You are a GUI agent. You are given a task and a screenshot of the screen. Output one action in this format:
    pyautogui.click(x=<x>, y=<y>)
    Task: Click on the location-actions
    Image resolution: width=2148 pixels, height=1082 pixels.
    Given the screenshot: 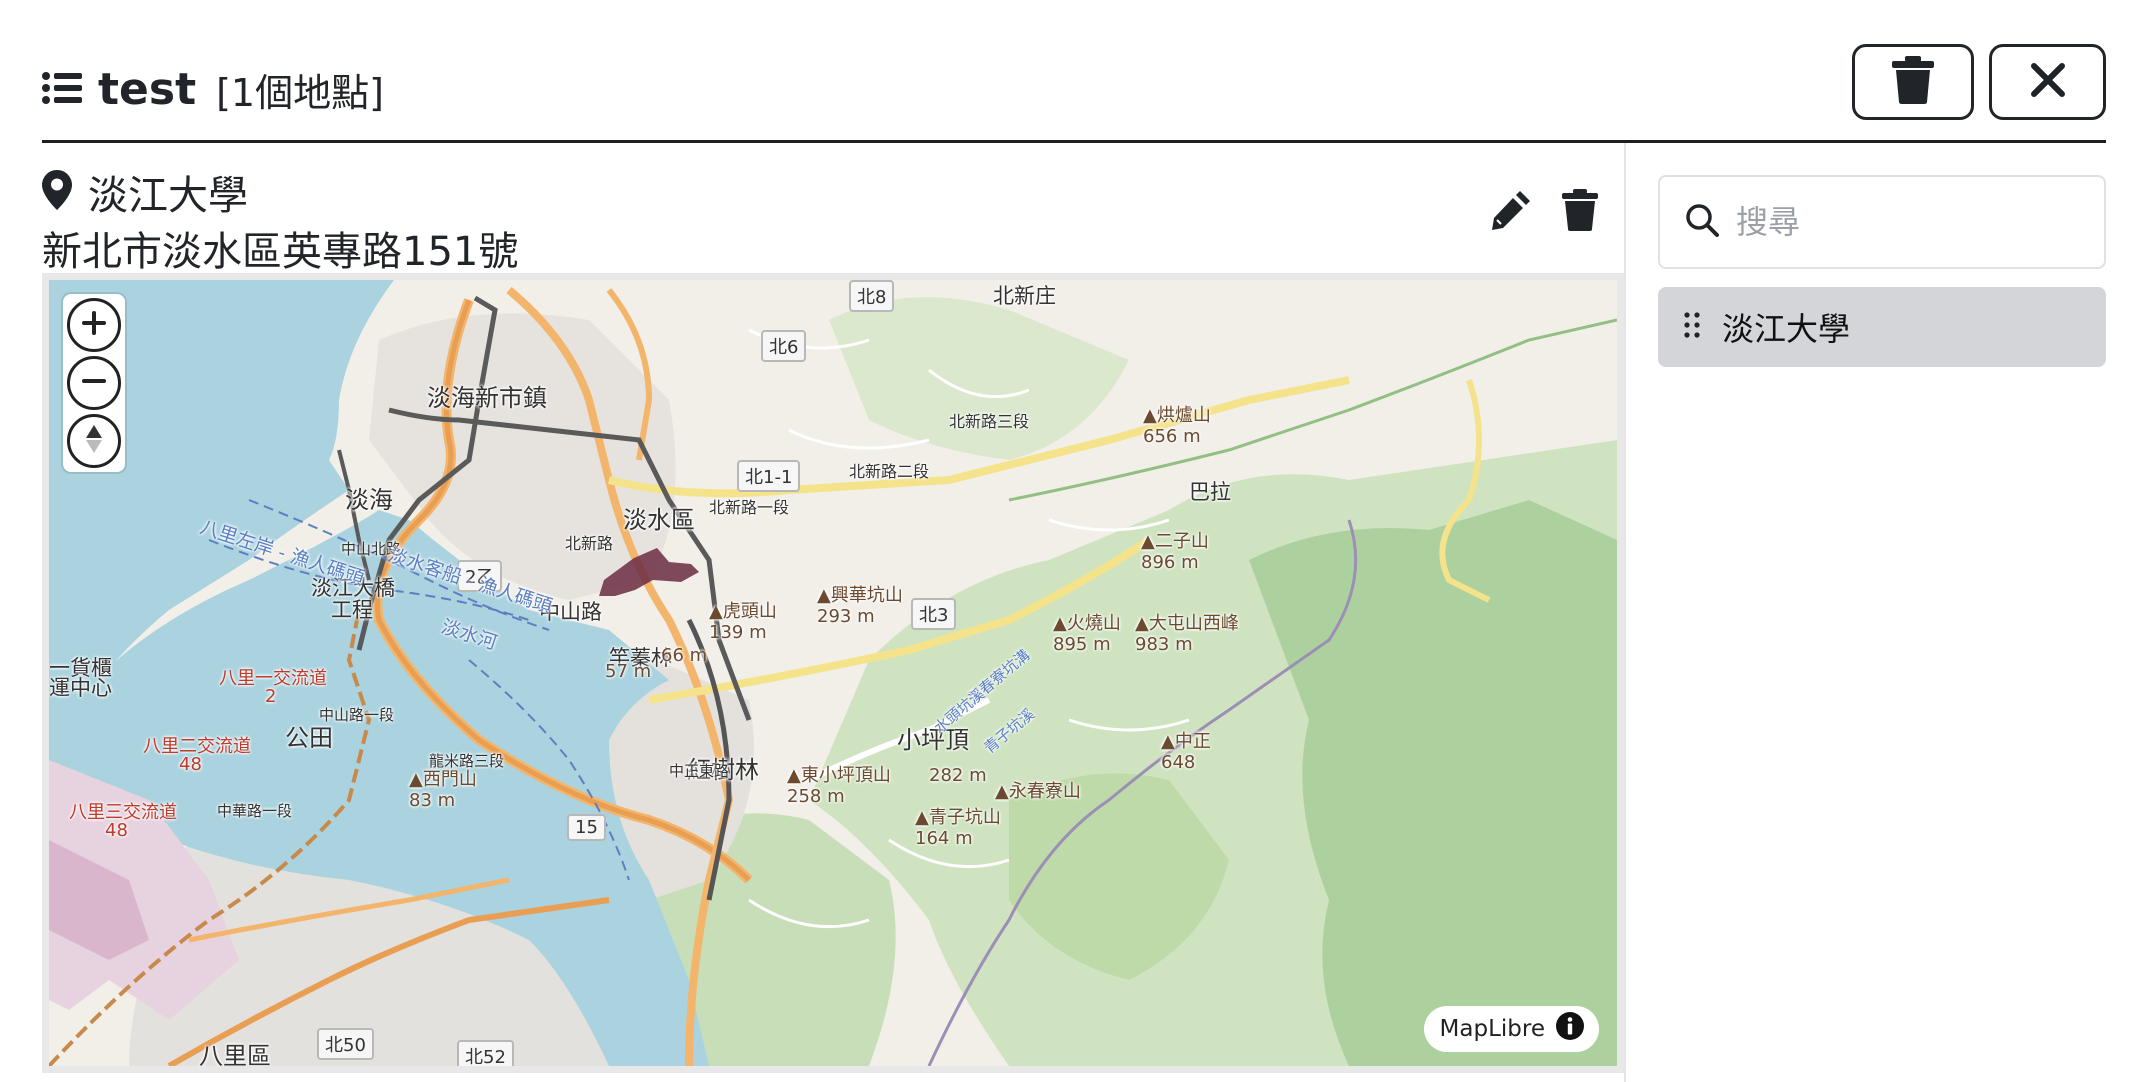 What is the action you would take?
    pyautogui.click(x=1544, y=212)
    